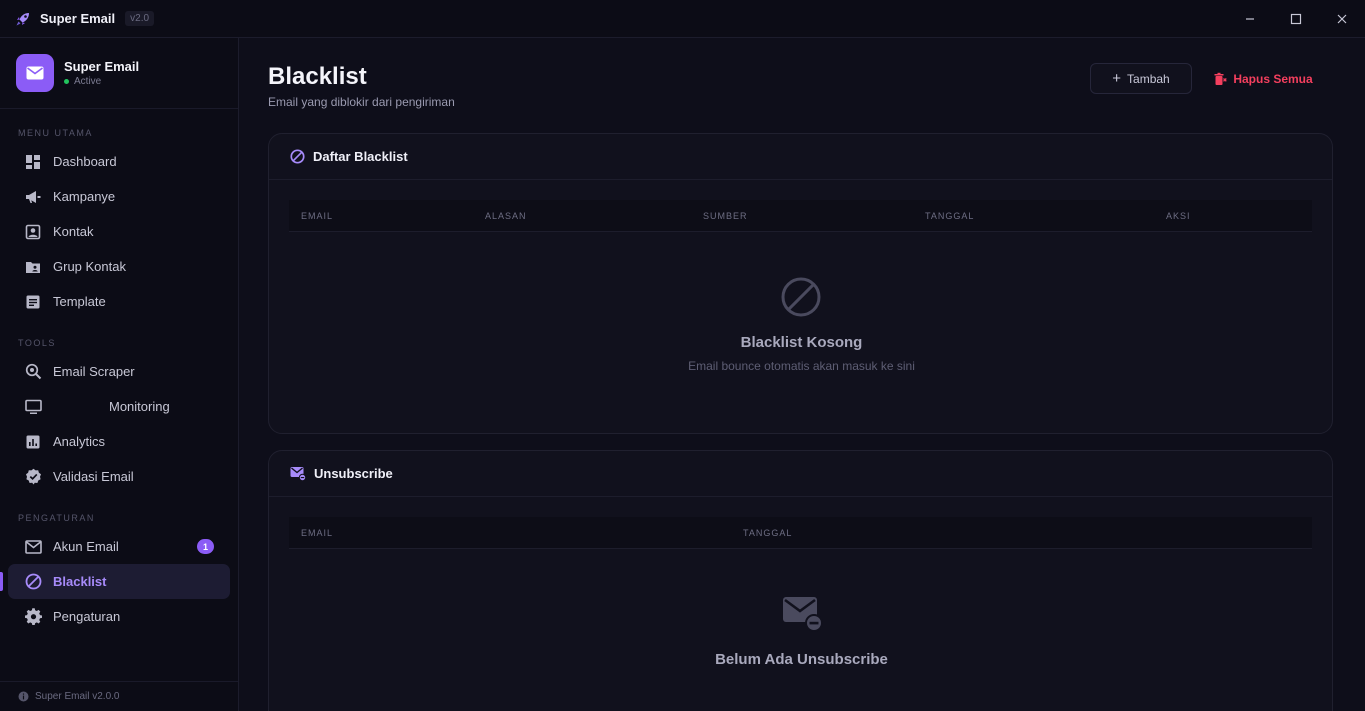 The image size is (1365, 711). Describe the element at coordinates (37, 343) in the screenshot. I see `section-label-tools: TOOLS` at that location.